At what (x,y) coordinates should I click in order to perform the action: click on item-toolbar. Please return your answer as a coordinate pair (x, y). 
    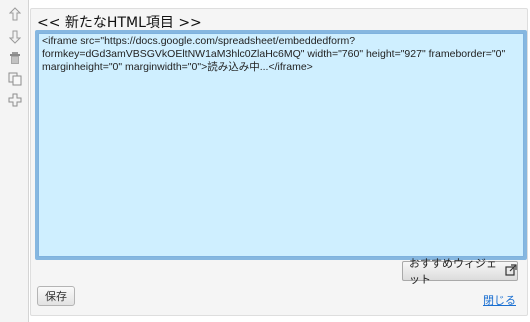
    Looking at the image, I should click on (14, 161).